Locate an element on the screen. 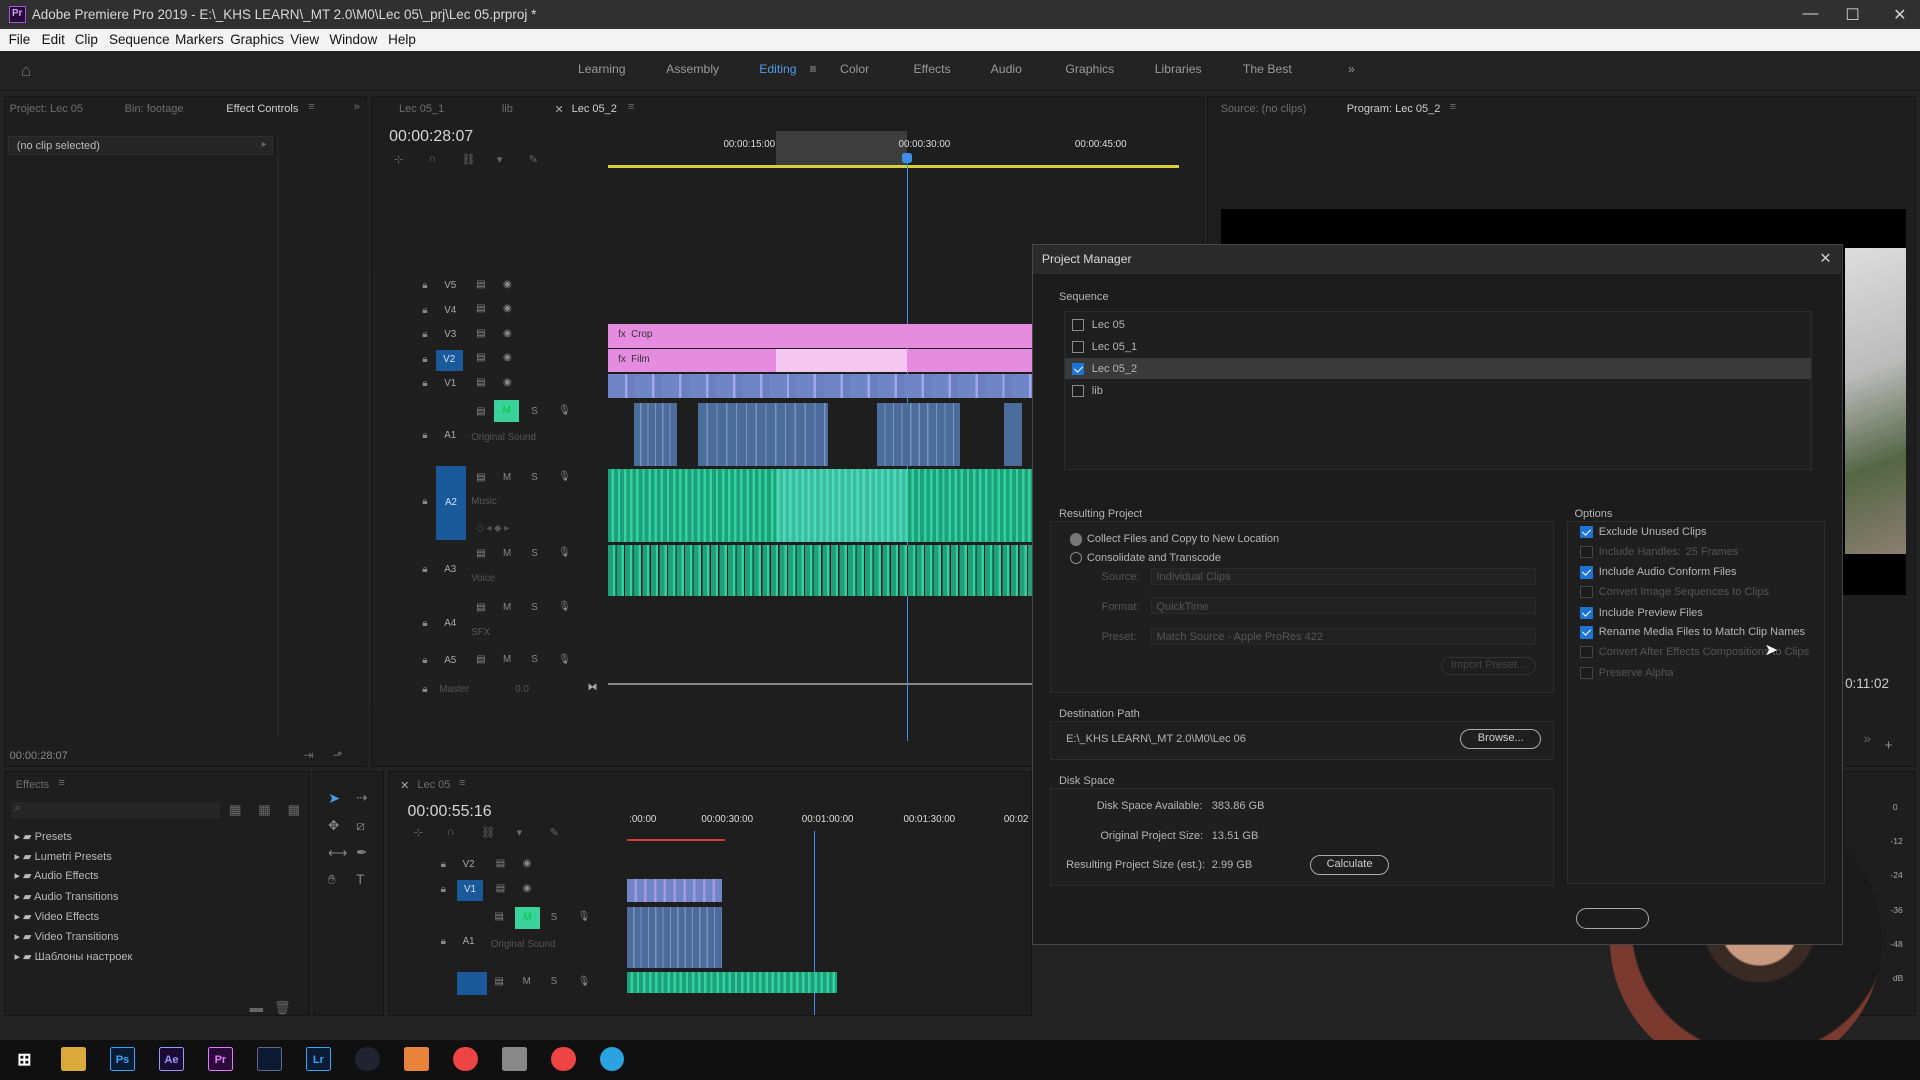 The image size is (1920, 1080). ok-button is located at coordinates (1612, 919).